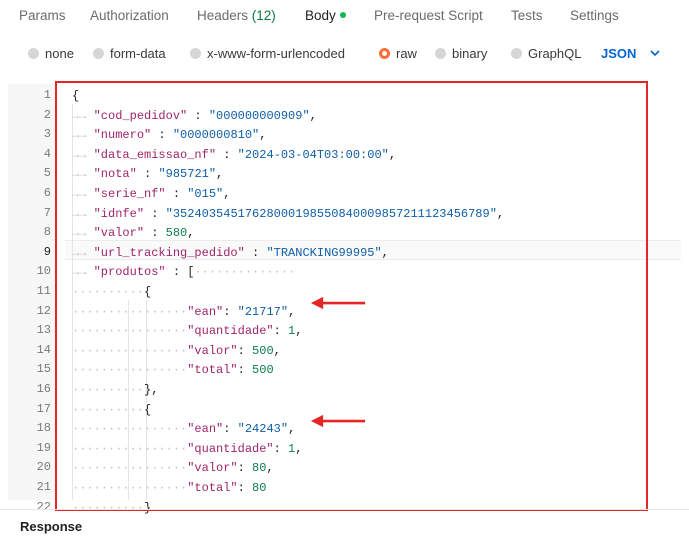 The height and width of the screenshot is (543, 689). Describe the element at coordinates (320, 15) in the screenshot. I see `tab-body-label: Body` at that location.